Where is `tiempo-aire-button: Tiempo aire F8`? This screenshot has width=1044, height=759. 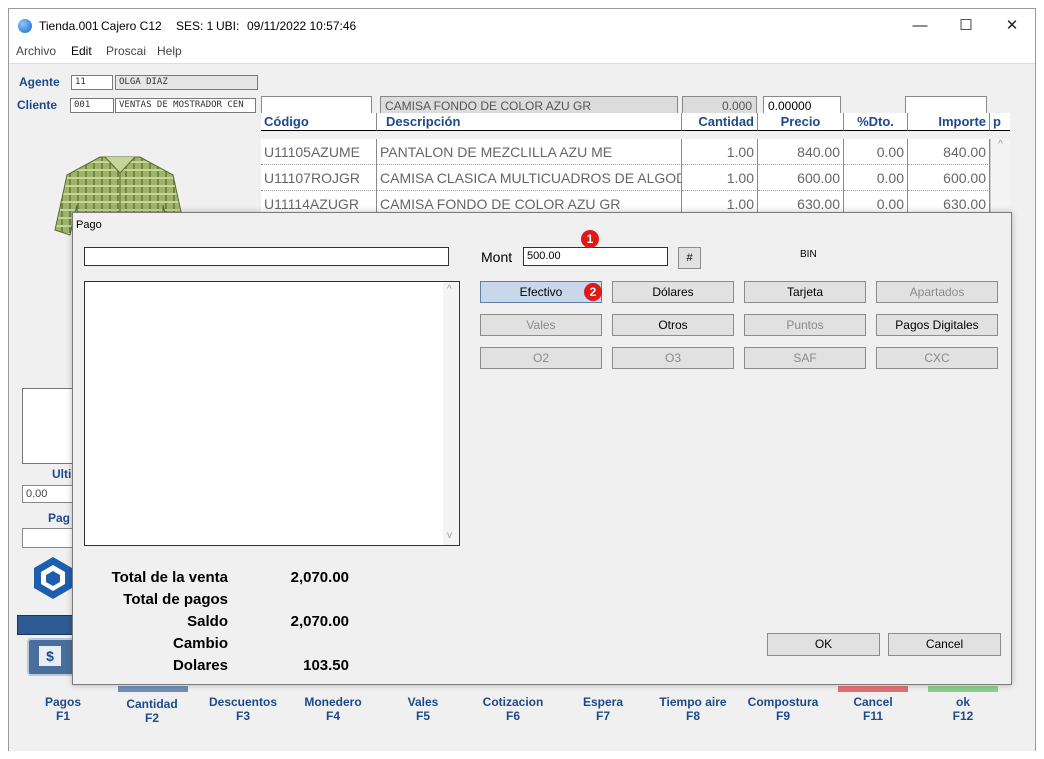 tiempo-aire-button: Tiempo aire F8 is located at coordinates (693, 709).